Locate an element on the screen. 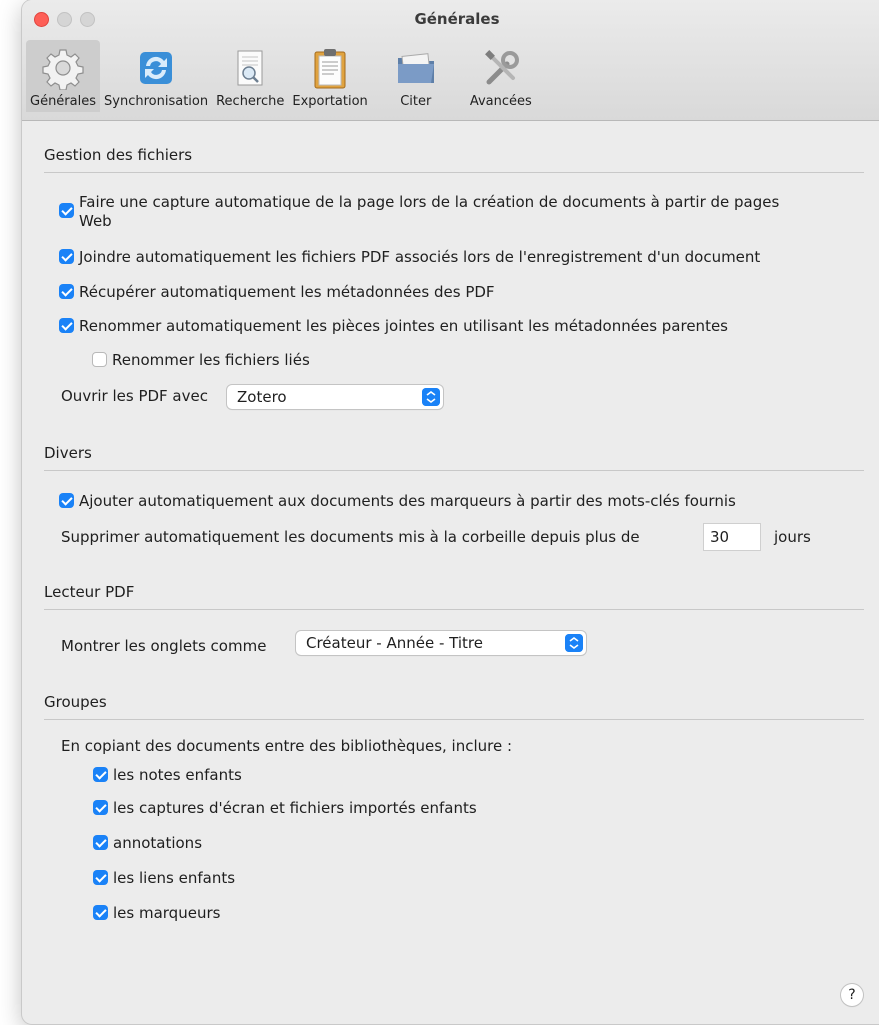 The width and height of the screenshot is (879, 1025). tabs-format-select: Créateur - Année - Titre is located at coordinates (441, 643).